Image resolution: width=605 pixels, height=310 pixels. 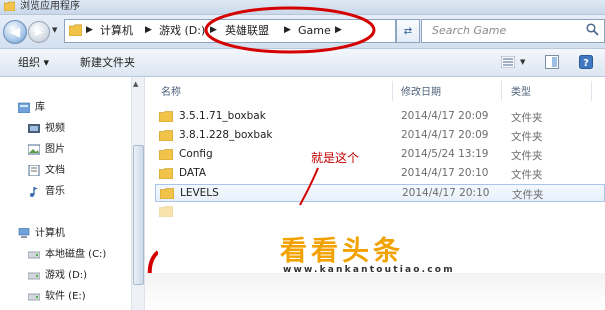 What do you see at coordinates (335, 158) in the screenshot?
I see `annotation-text: 就是这个` at bounding box center [335, 158].